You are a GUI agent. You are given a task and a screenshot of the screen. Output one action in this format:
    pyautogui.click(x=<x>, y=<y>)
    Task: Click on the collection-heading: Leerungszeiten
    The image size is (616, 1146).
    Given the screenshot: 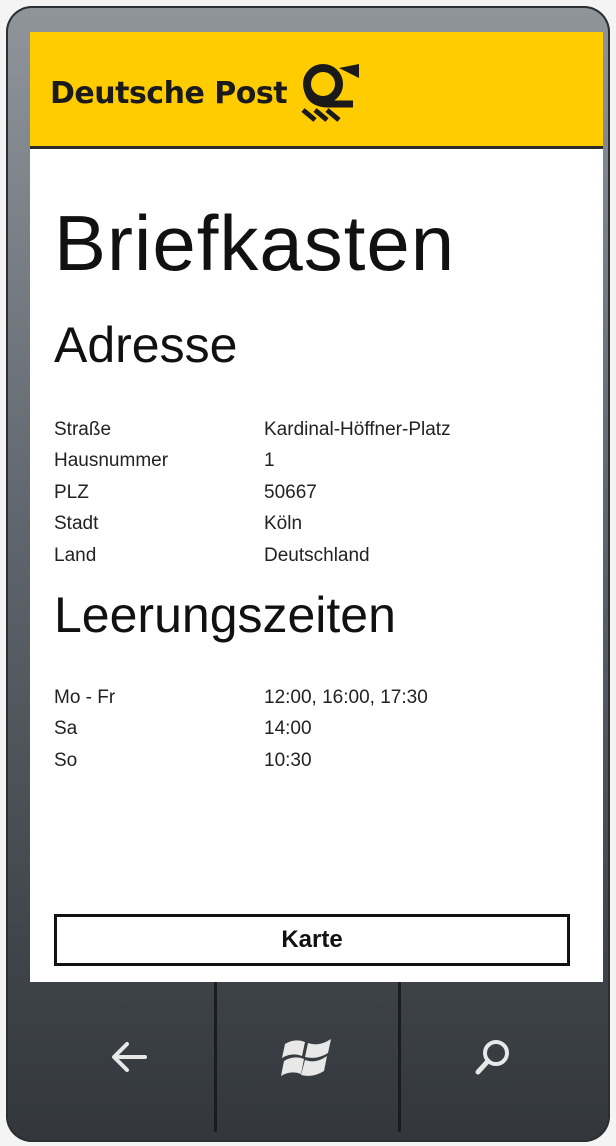 What is the action you would take?
    pyautogui.click(x=225, y=615)
    